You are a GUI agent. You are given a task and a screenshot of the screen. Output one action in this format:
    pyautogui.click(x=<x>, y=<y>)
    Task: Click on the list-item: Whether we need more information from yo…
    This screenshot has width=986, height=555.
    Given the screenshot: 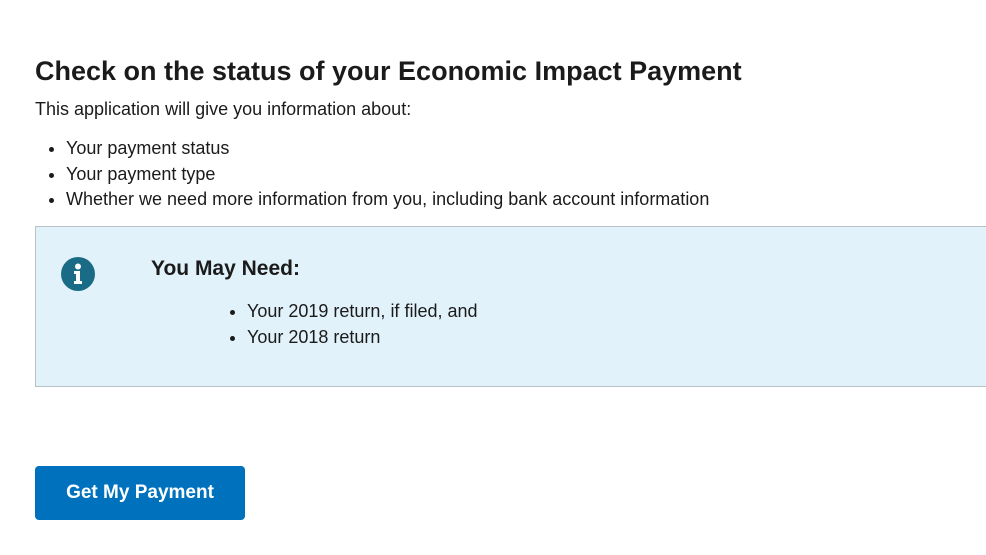 What is the action you would take?
    pyautogui.click(x=387, y=200)
    